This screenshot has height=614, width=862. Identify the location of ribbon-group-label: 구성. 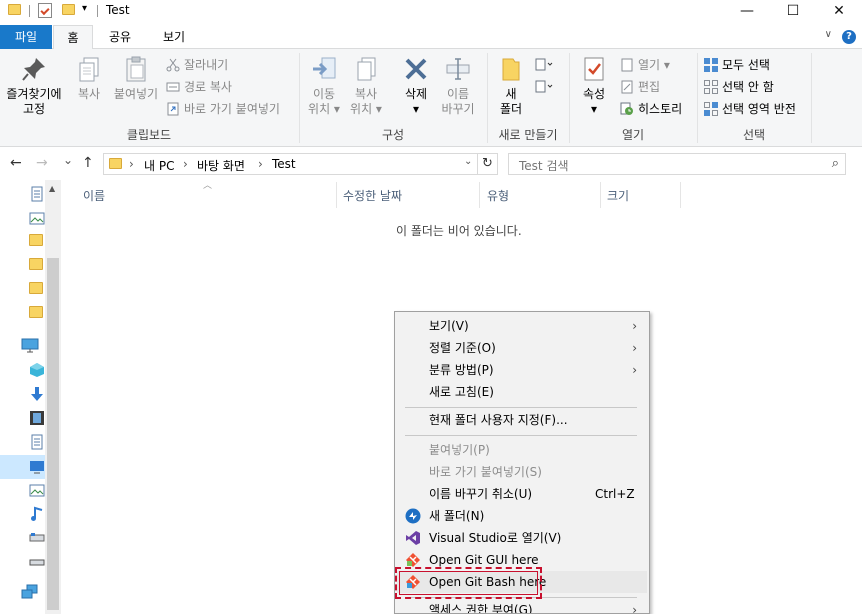
(393, 135).